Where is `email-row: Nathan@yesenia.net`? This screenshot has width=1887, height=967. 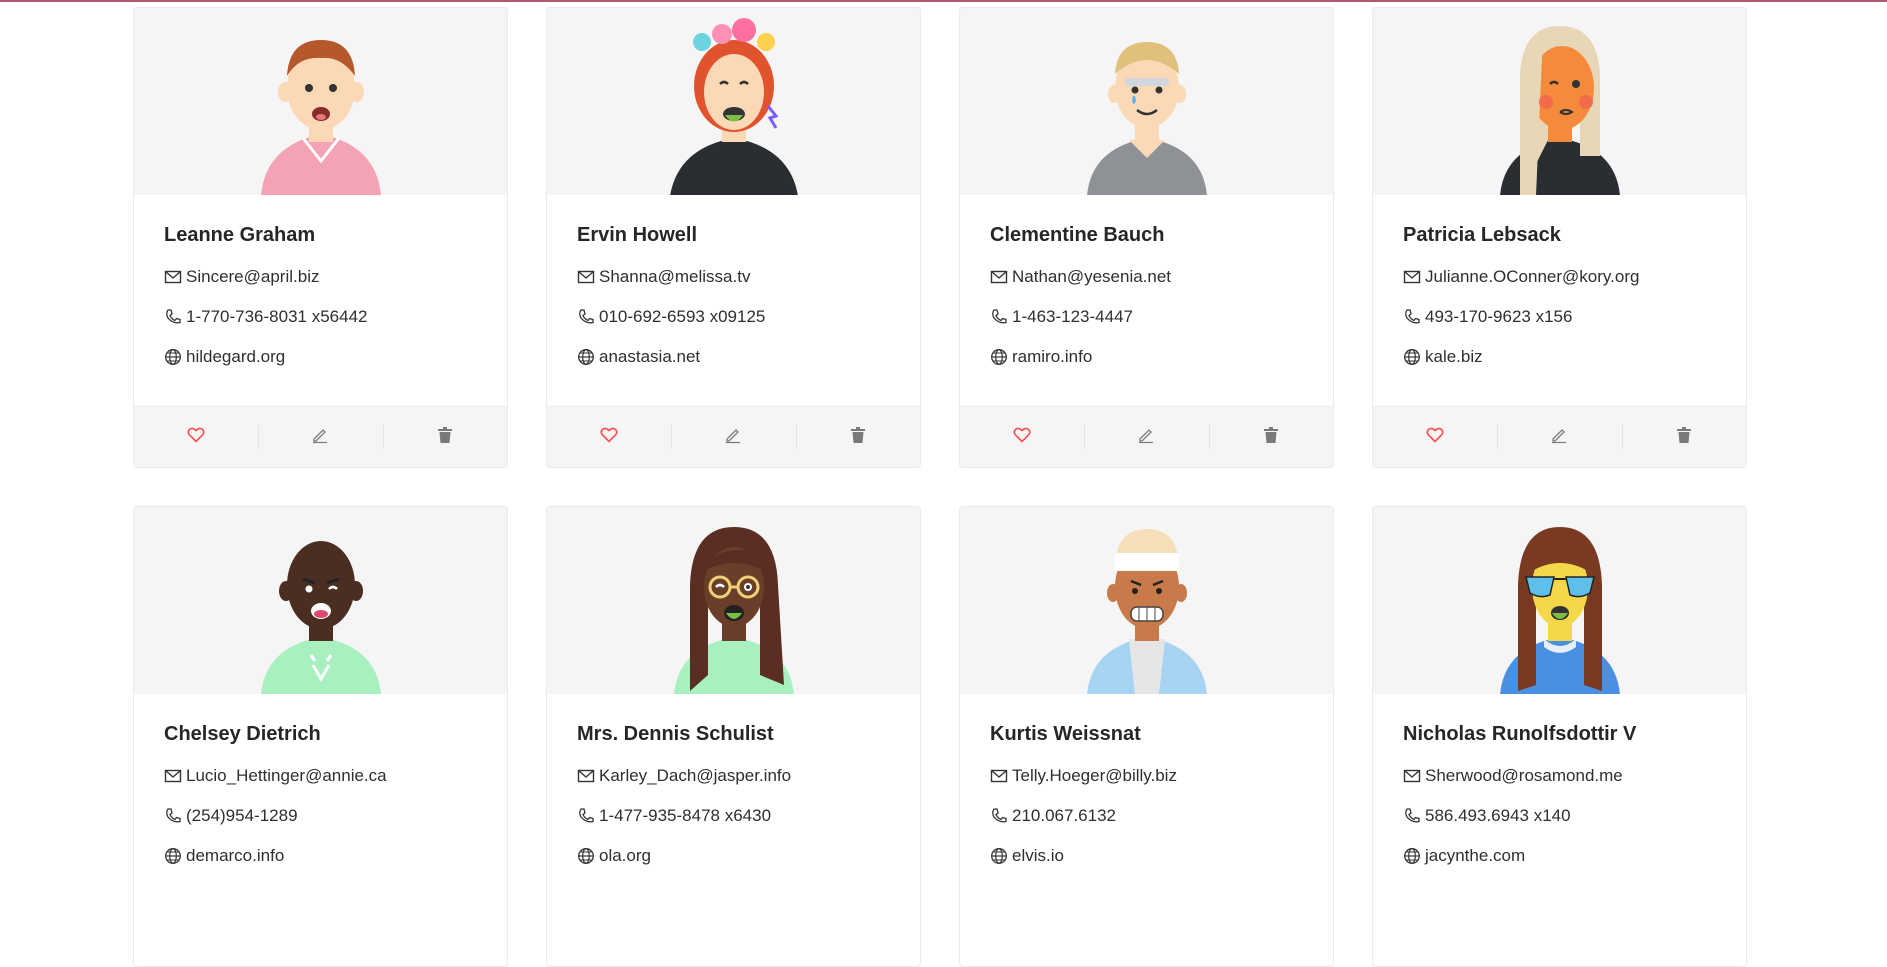
email-row: Nathan@yesenia.net is located at coordinates (1146, 277).